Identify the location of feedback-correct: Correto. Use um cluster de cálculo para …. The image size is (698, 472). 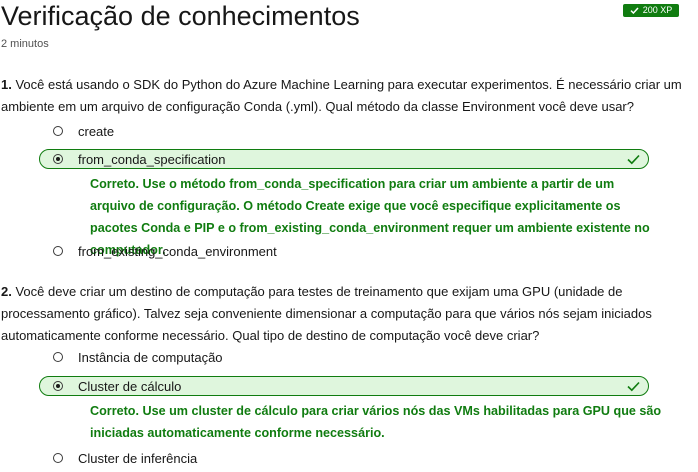
(376, 422).